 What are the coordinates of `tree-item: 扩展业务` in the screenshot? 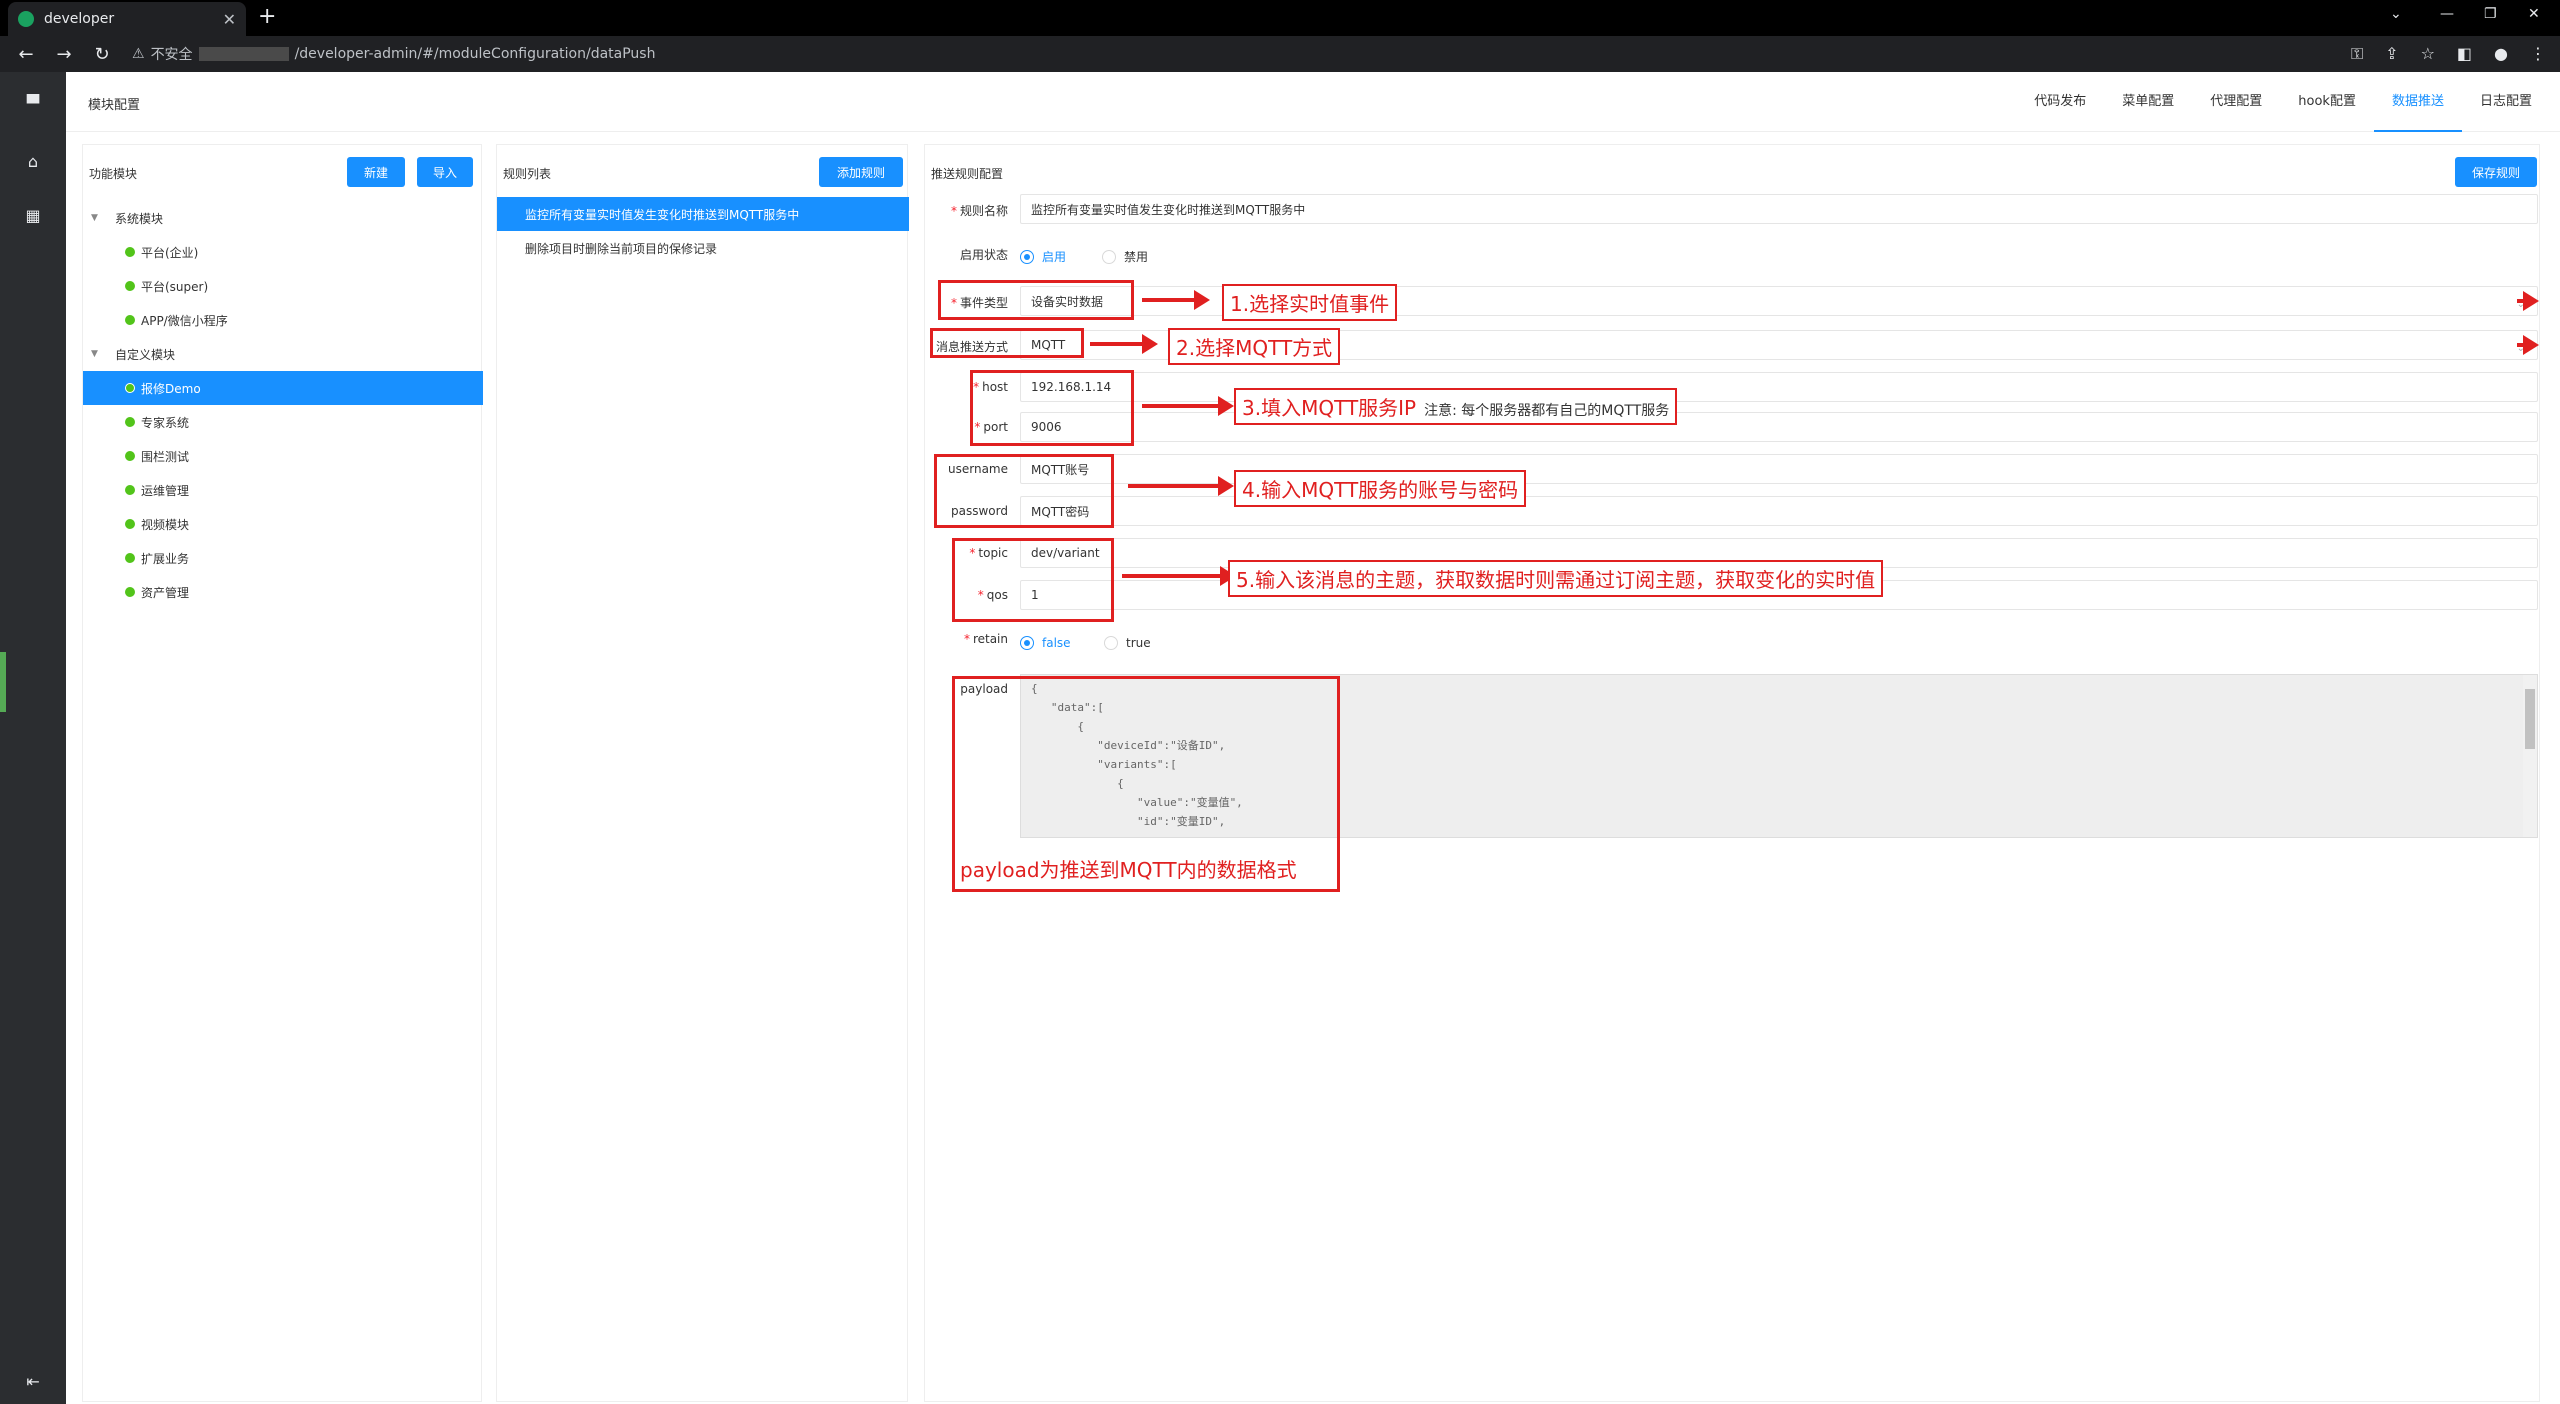 It's located at (283, 558).